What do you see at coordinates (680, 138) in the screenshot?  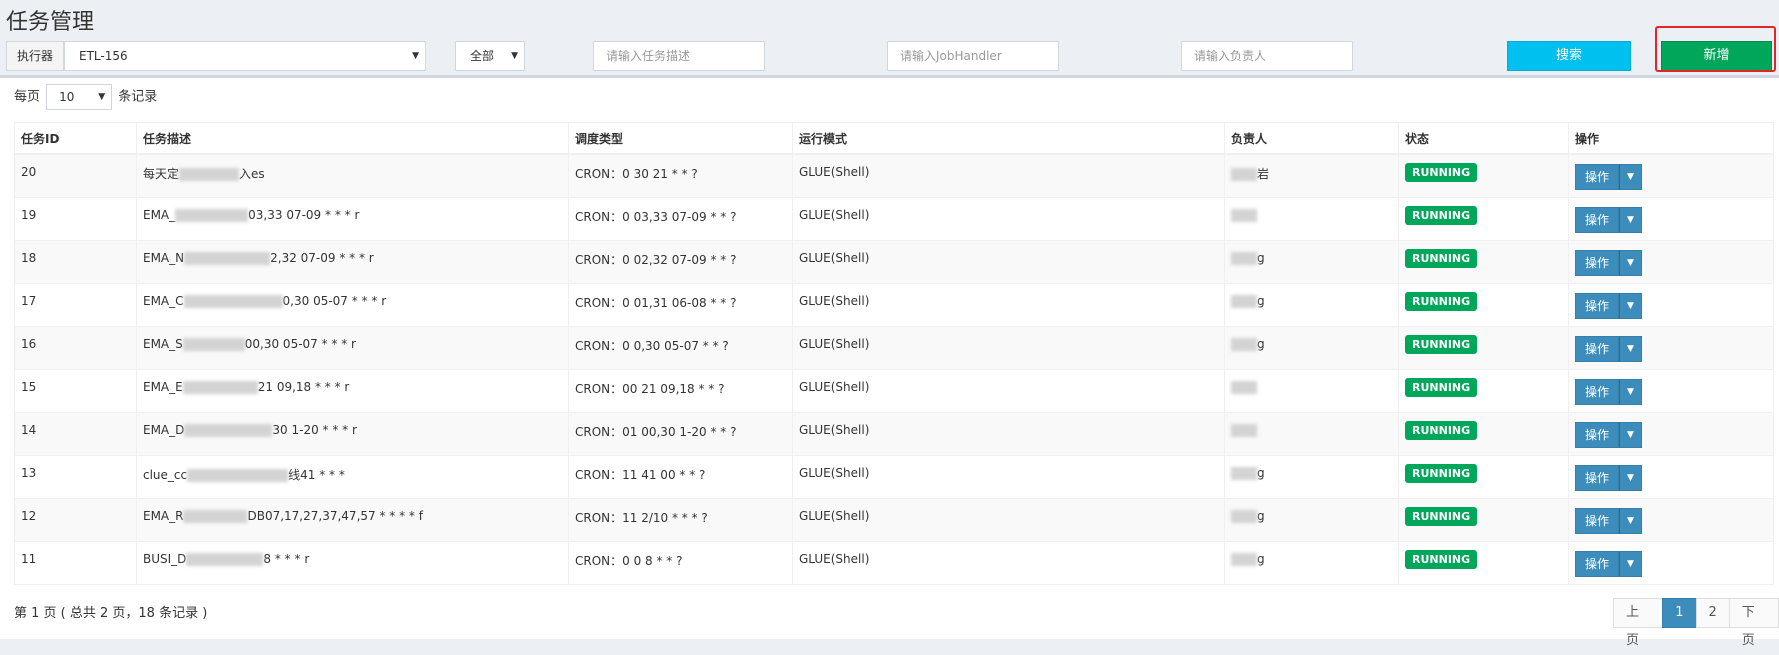 I see `header-schedule-type: 调度类型` at bounding box center [680, 138].